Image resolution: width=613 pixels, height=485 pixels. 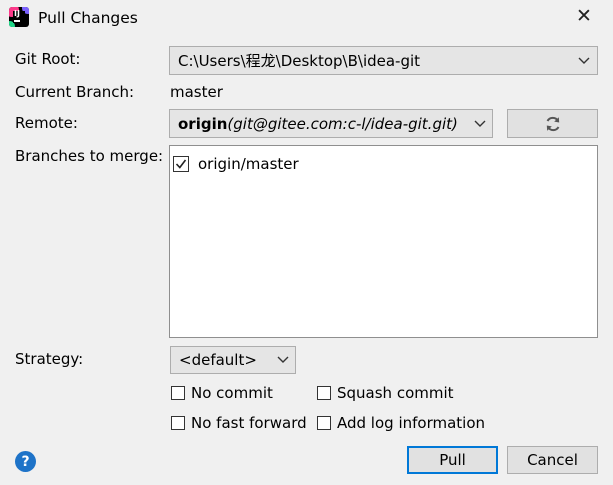 I want to click on strategy-label: Strategy:, so click(x=49, y=359).